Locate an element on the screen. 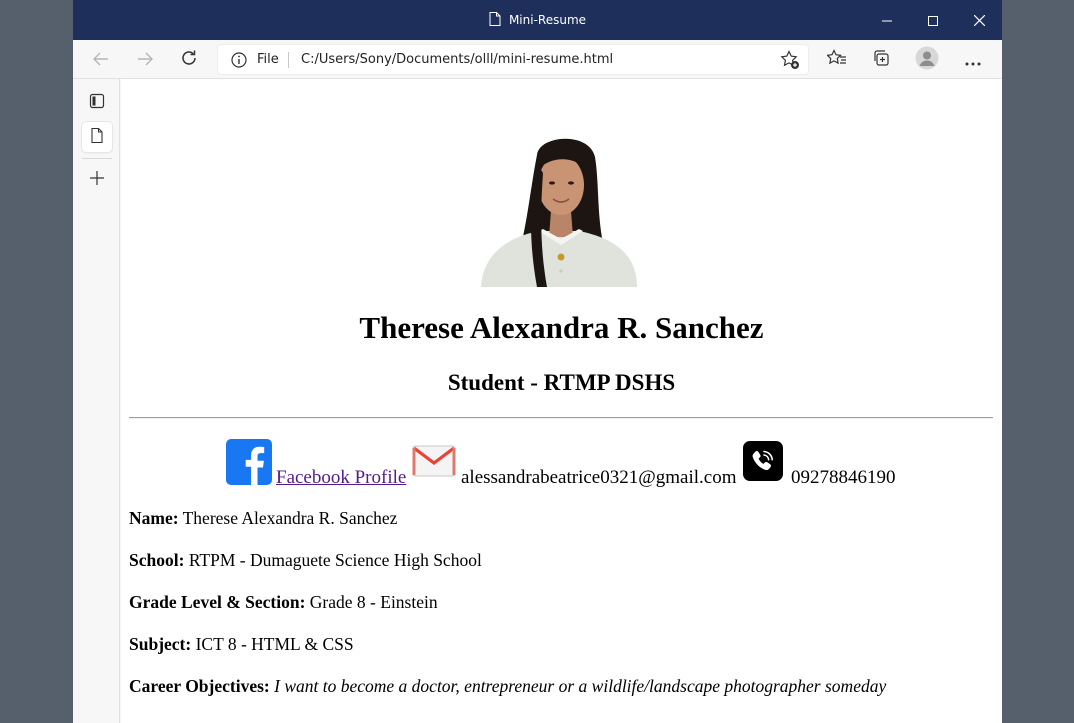 This screenshot has height=723, width=1074. info-label: Career Objectives: is located at coordinates (199, 686).